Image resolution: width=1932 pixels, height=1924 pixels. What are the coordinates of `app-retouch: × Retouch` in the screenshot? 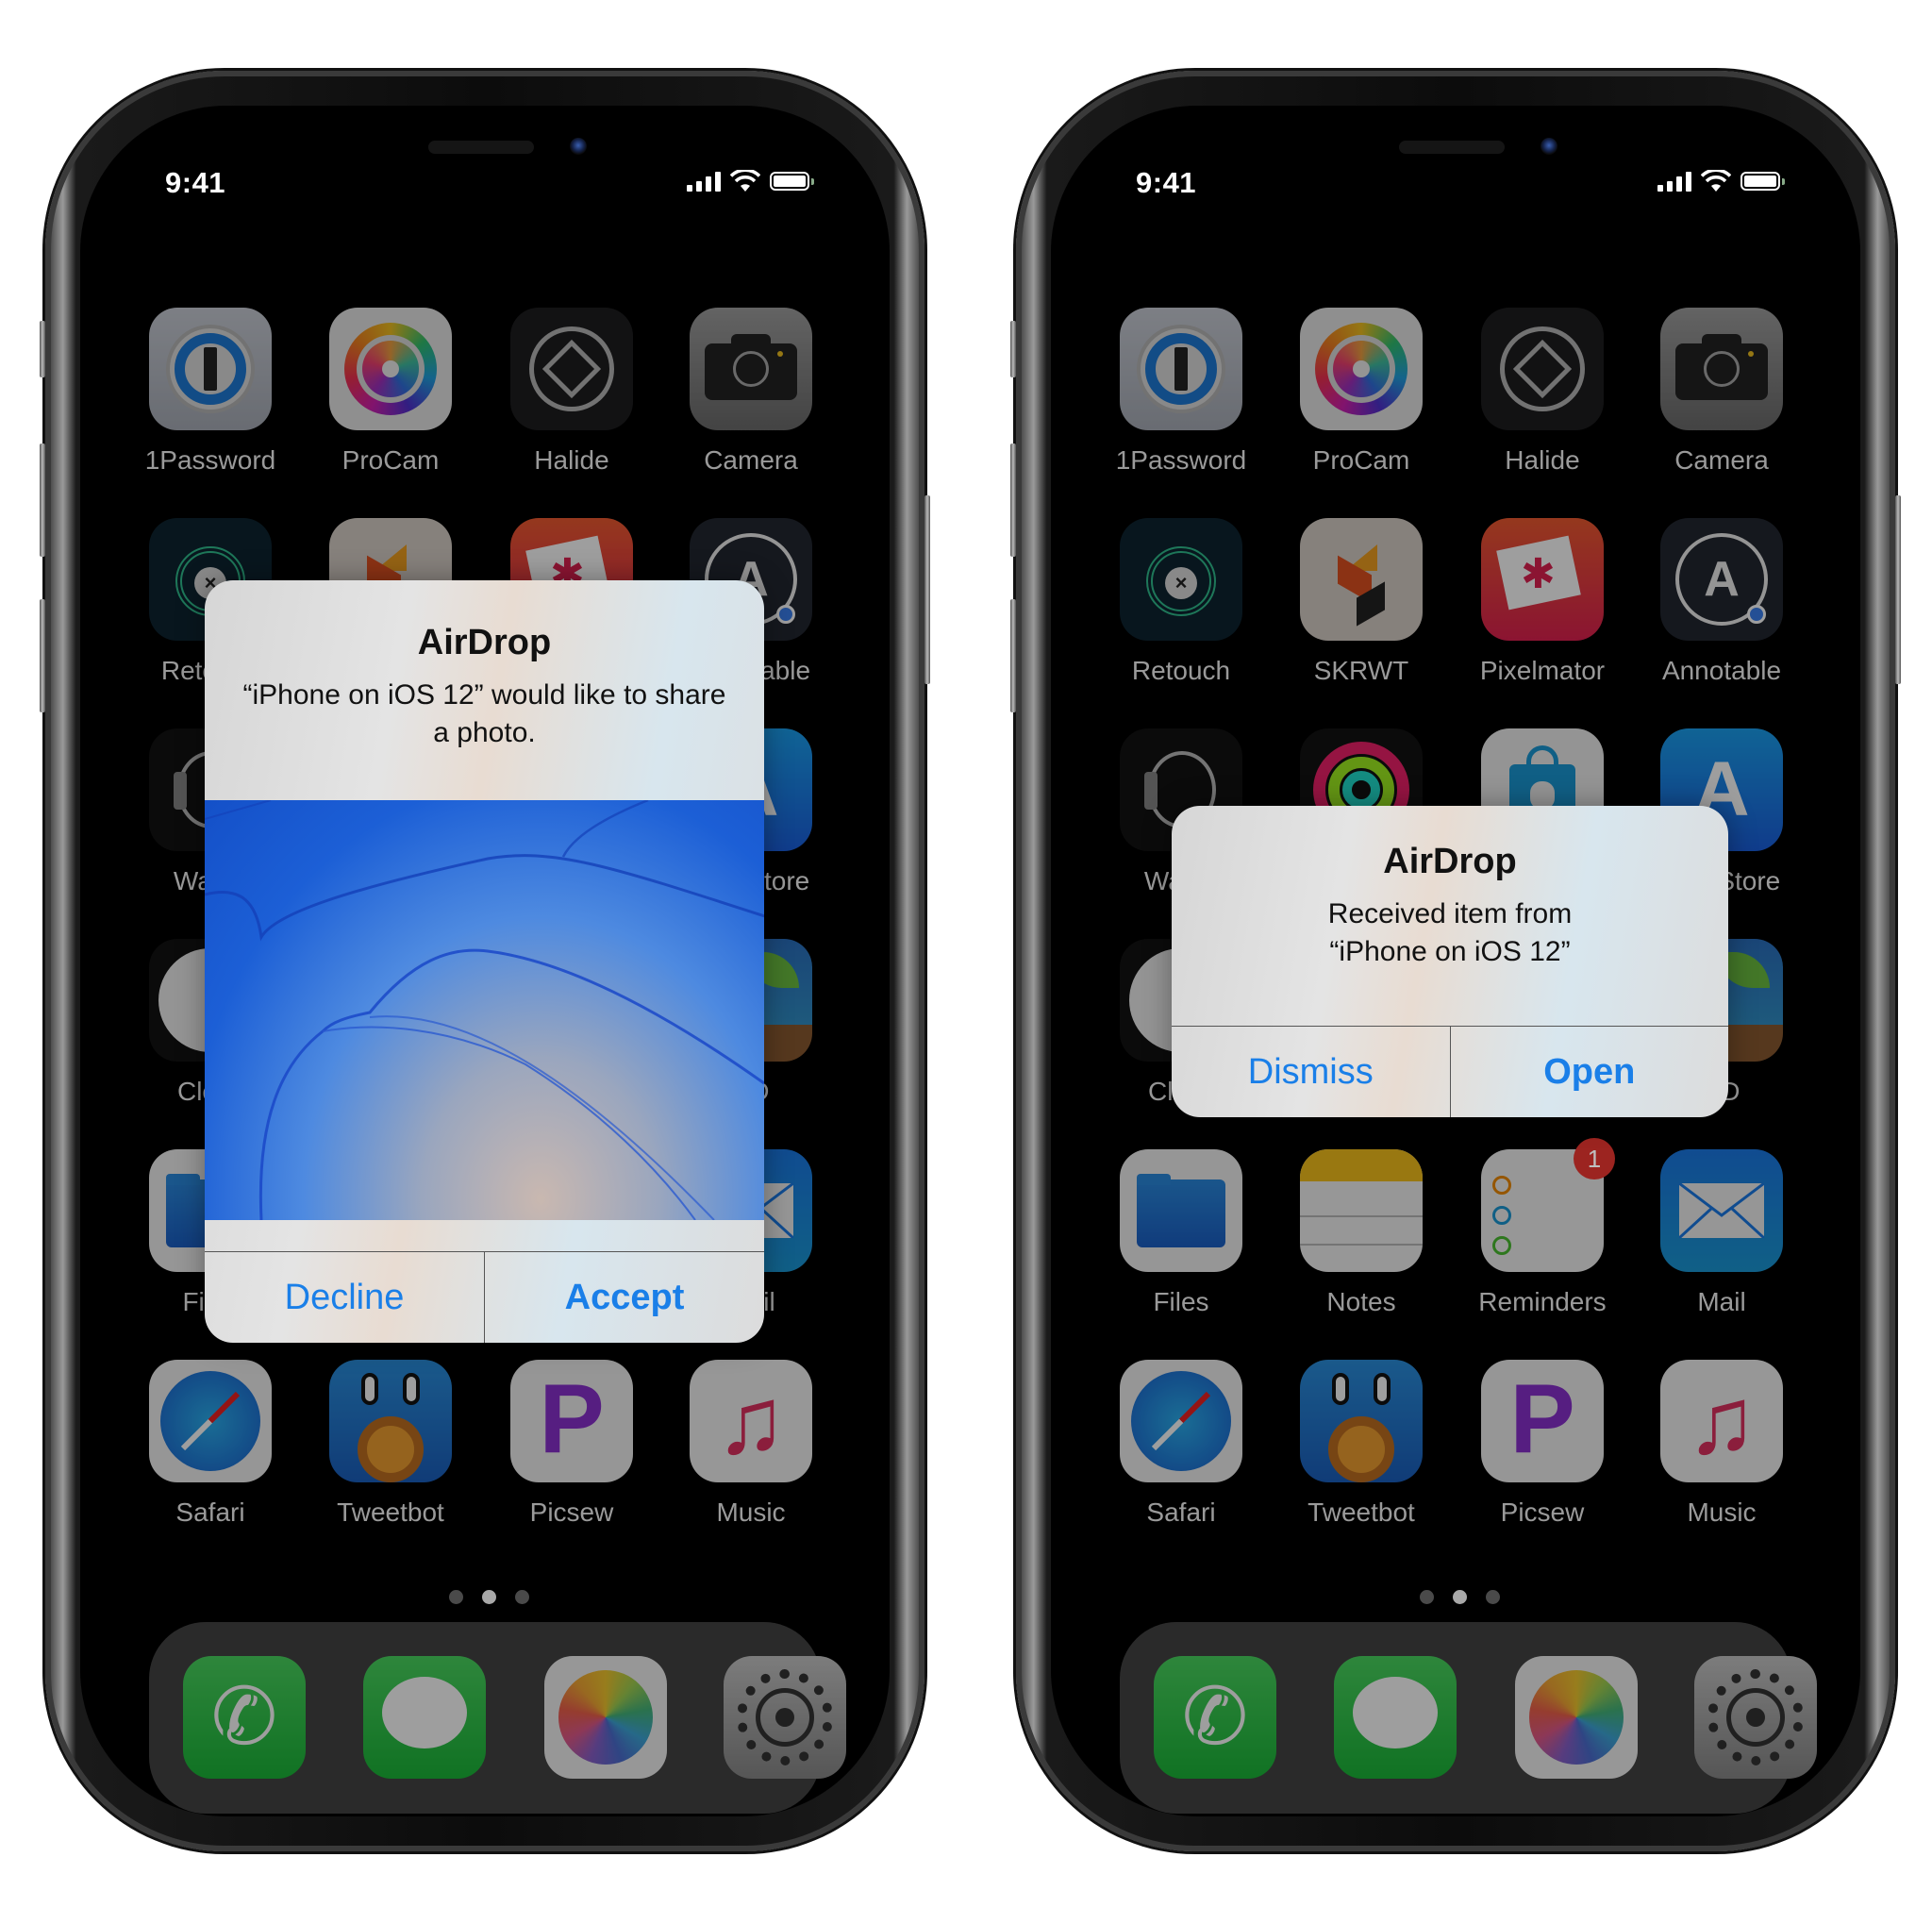 It's located at (1181, 601).